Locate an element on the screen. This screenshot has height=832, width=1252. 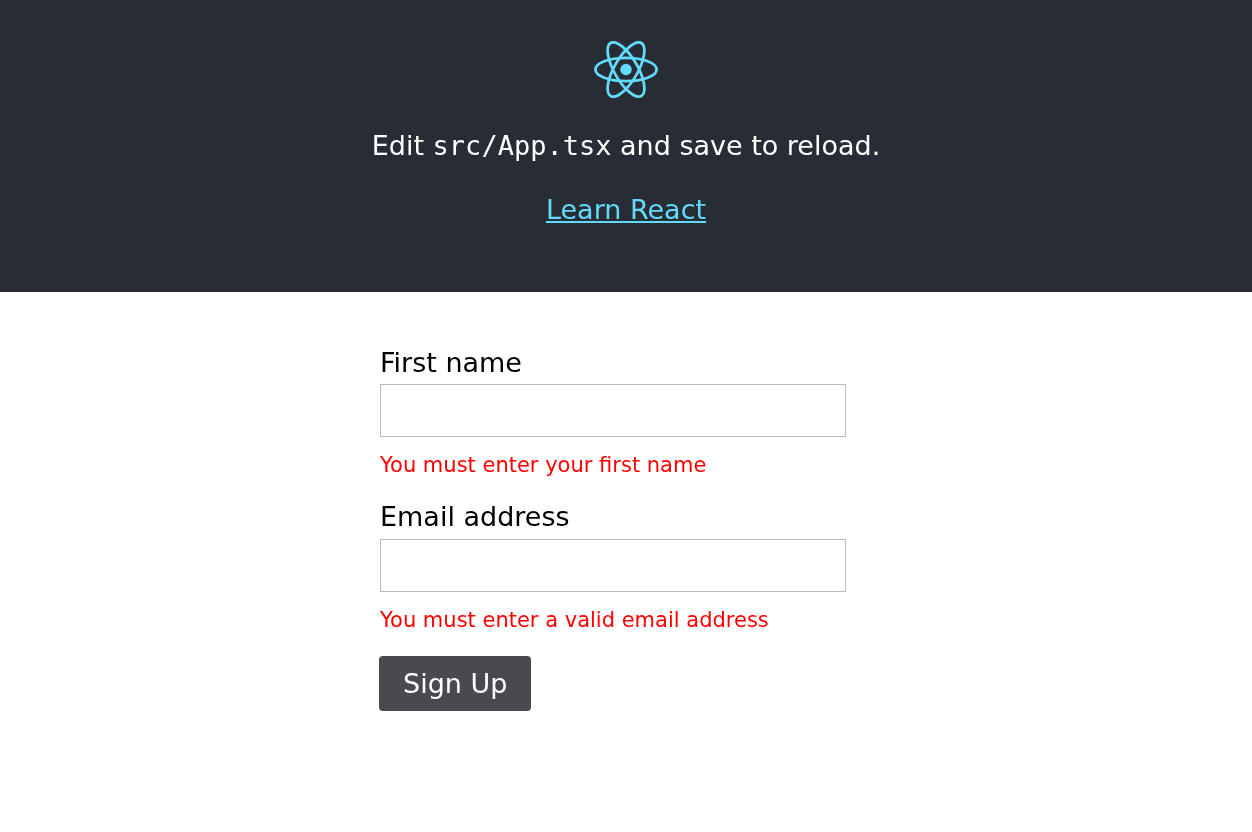
field-label: First name is located at coordinates (451, 363).